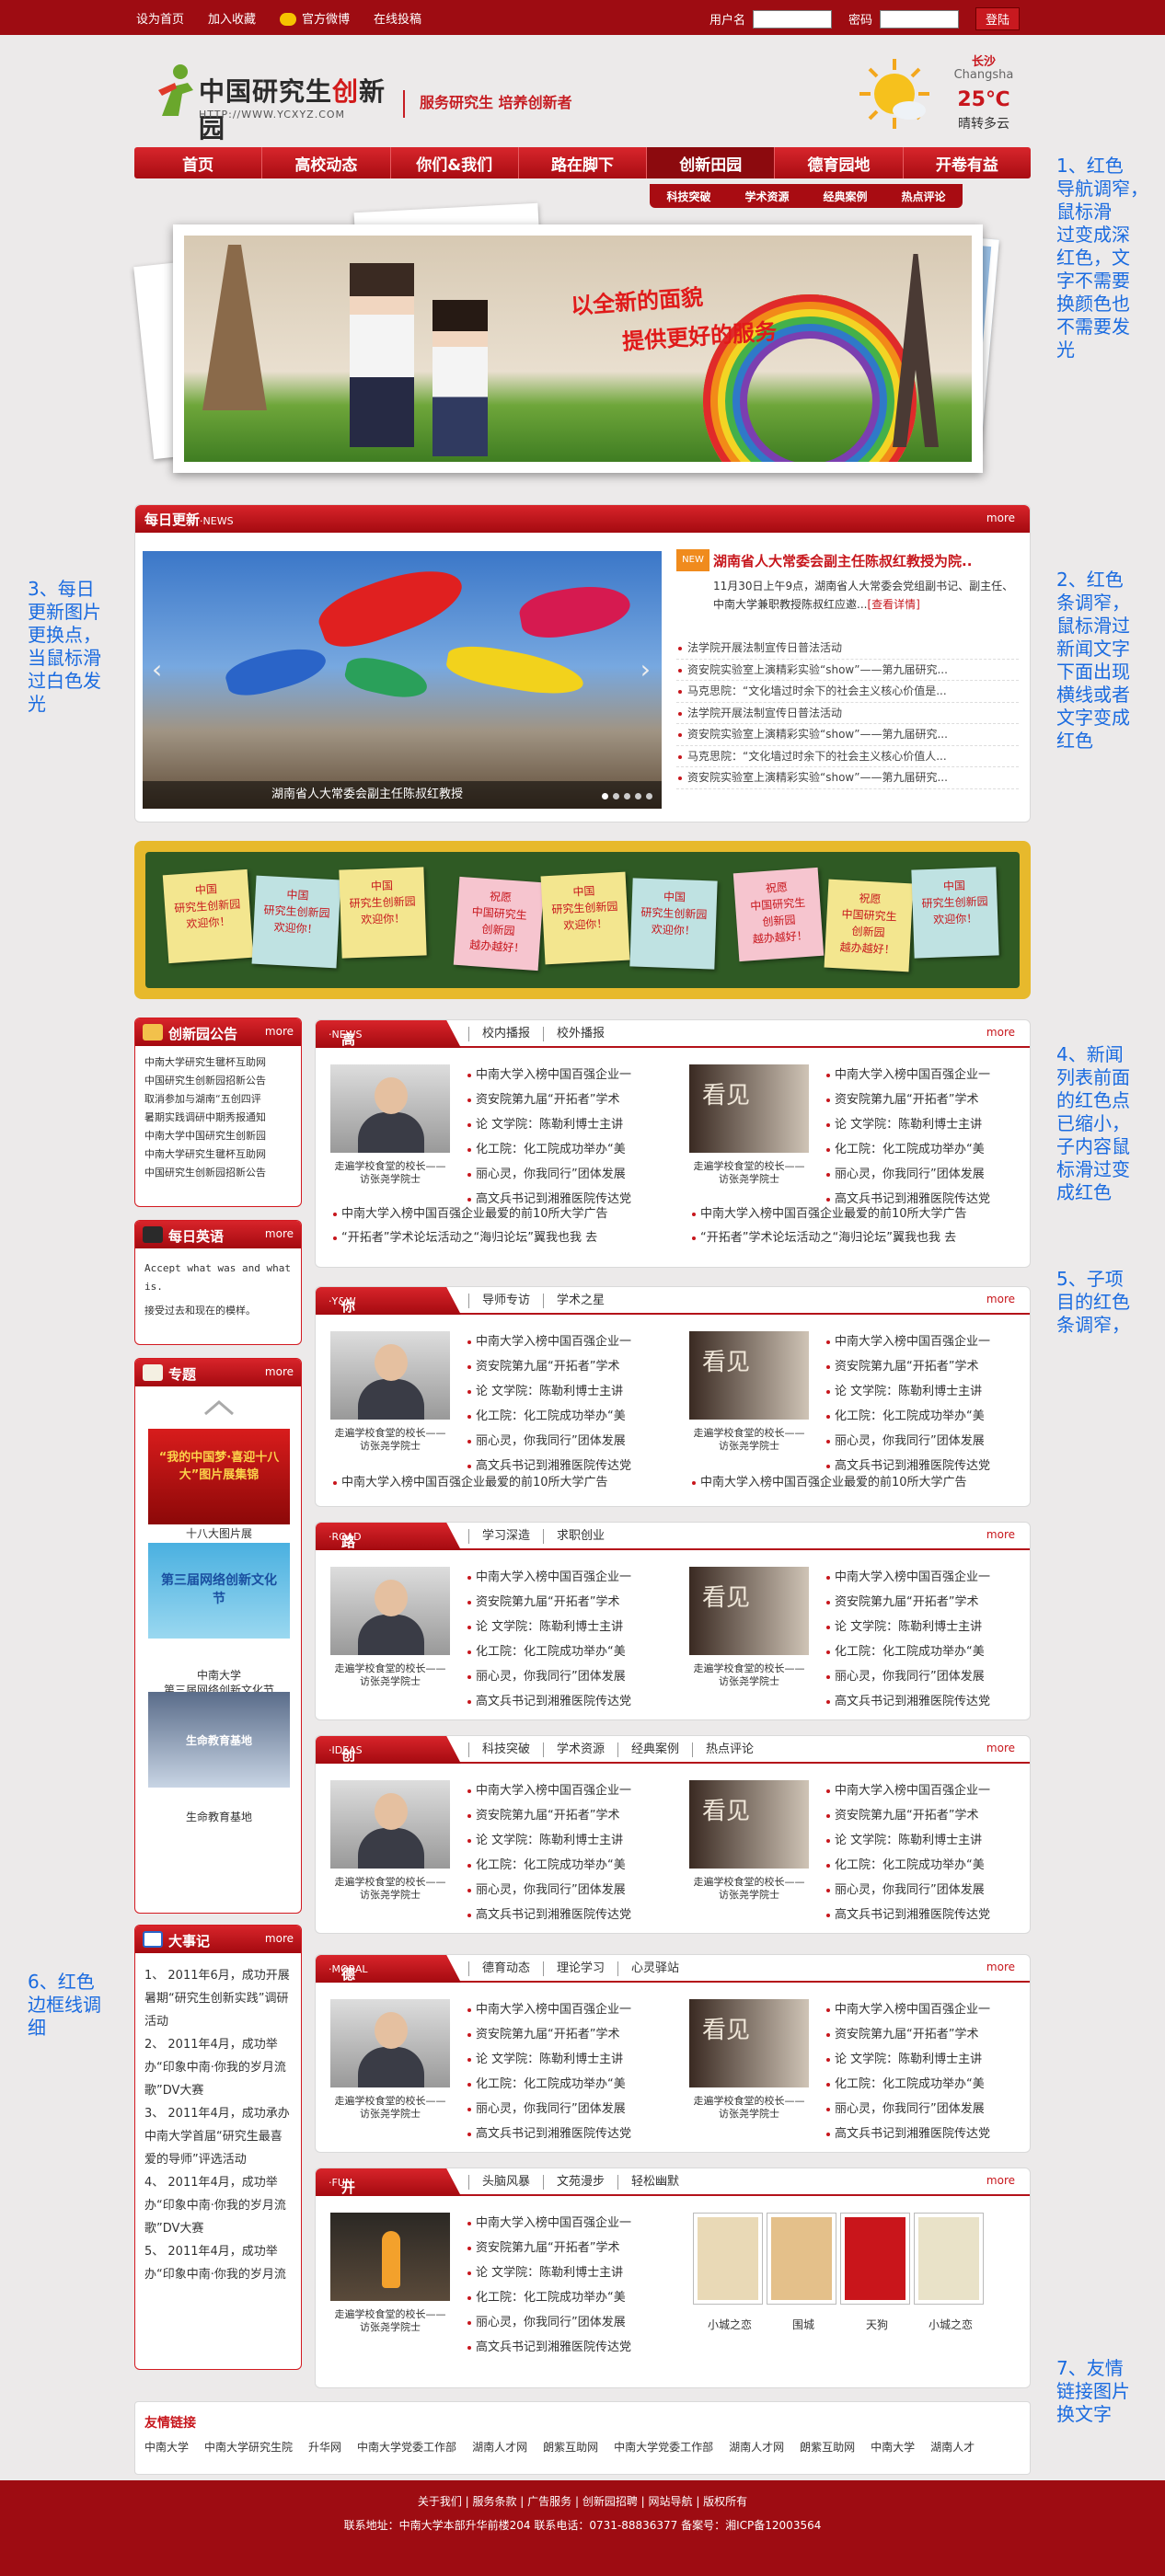 This screenshot has height=2576, width=1165. Describe the element at coordinates (505, 1034) in the screenshot. I see `section-tab: 校内播报` at that location.